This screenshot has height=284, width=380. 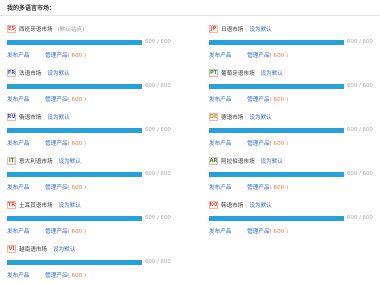 I want to click on page-title: 我的多语言市场：, so click(x=31, y=8).